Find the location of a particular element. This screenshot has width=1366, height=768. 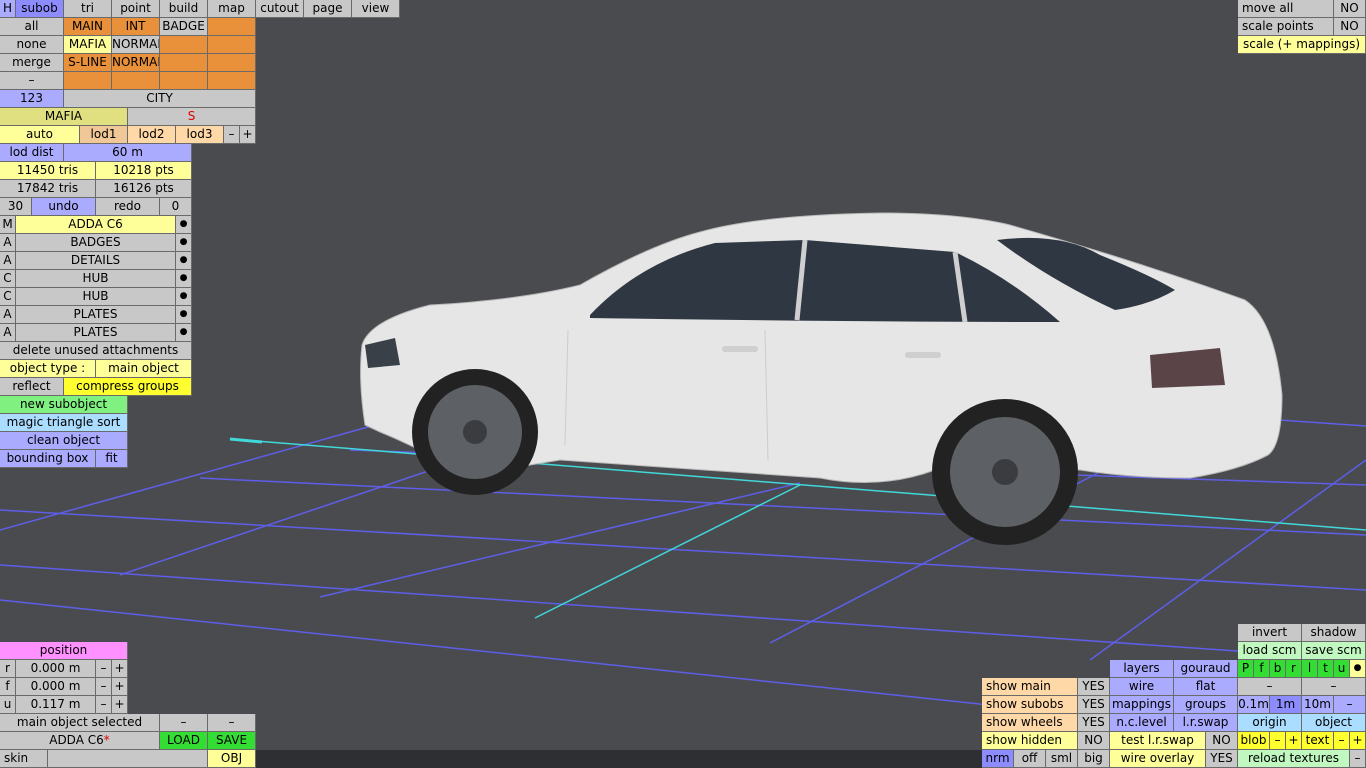

scale-mappings-button: scale (+ mappings) is located at coordinates (1302, 45).